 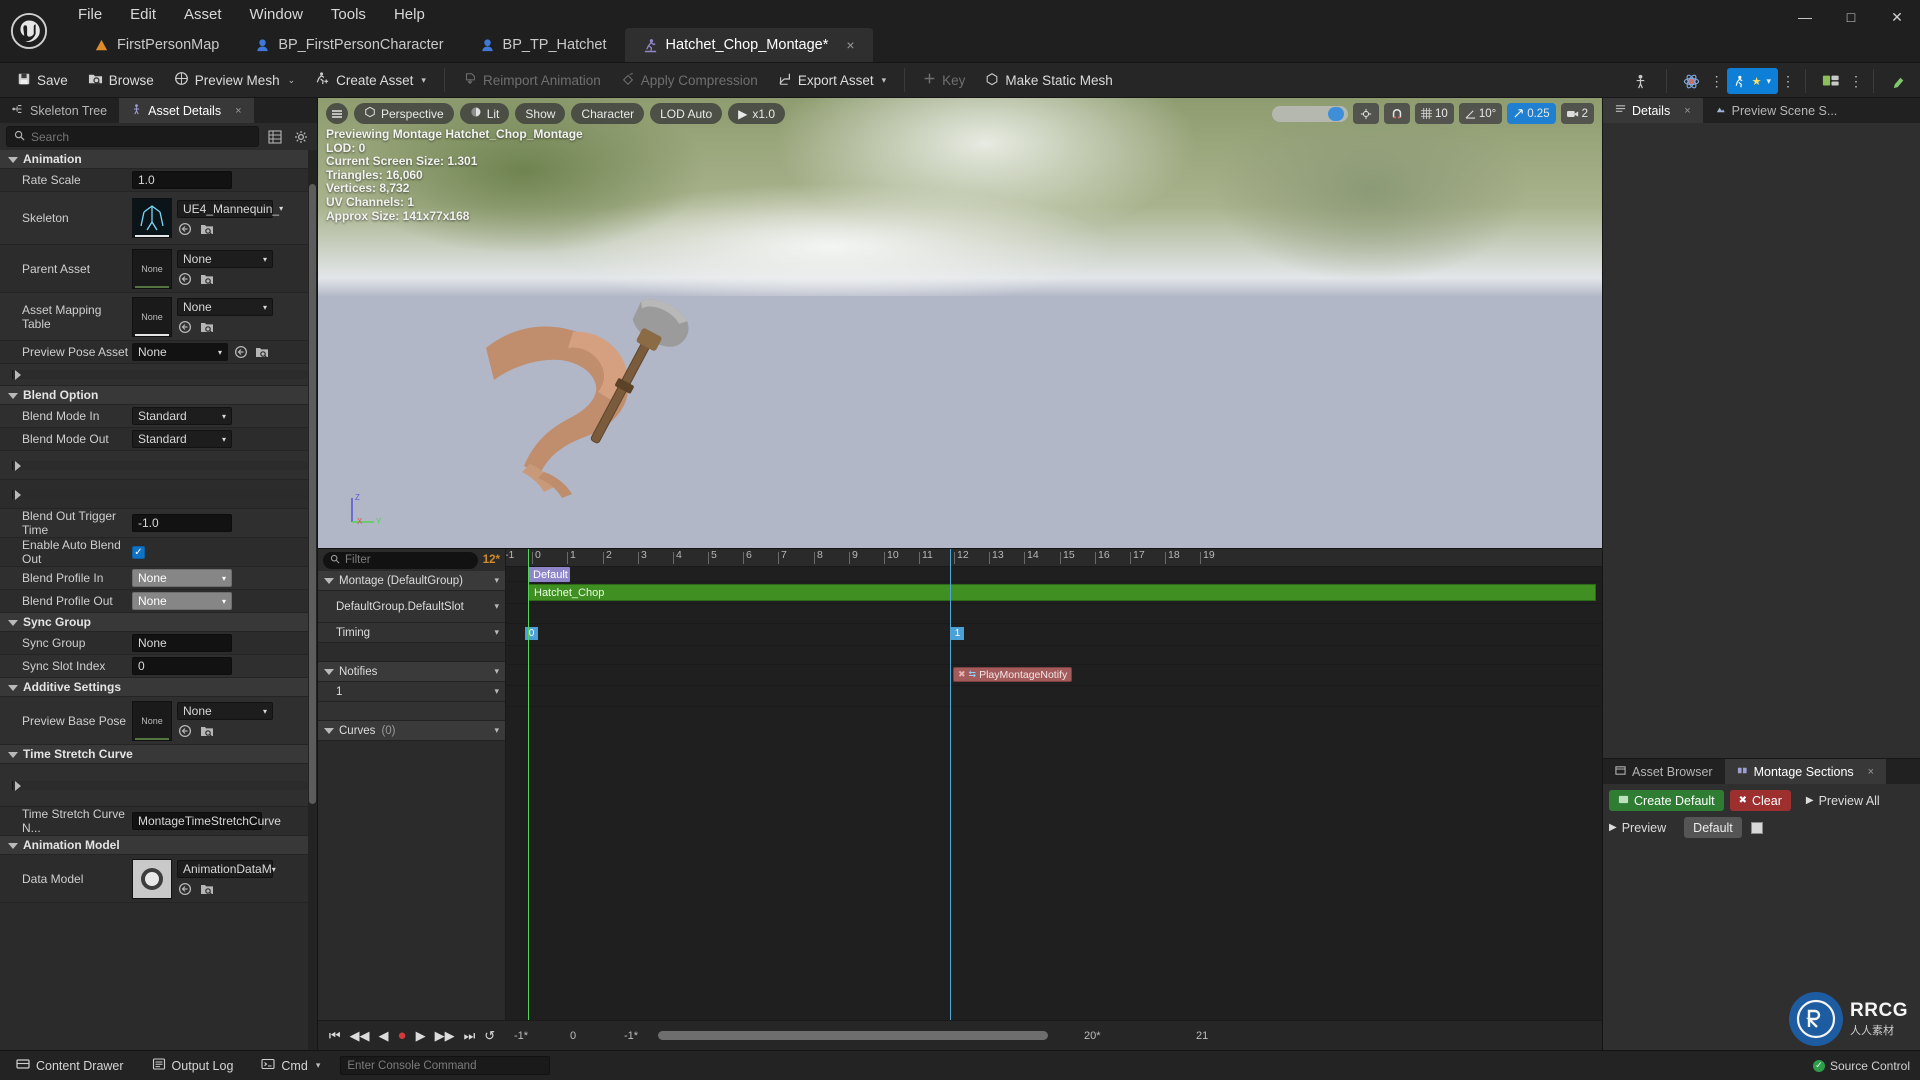 What do you see at coordinates (1054, 558) in the screenshot?
I see `timeline-ruler: -1 0 1 2 3 4 5 6 7 8 9 10 11` at bounding box center [1054, 558].